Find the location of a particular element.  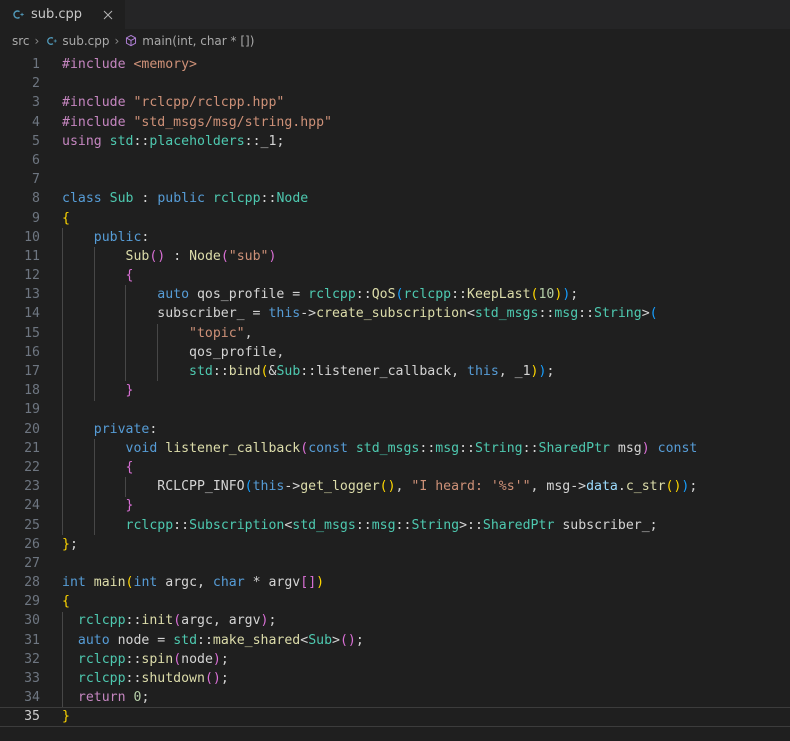

code-line: 10 public: is located at coordinates (395, 237).